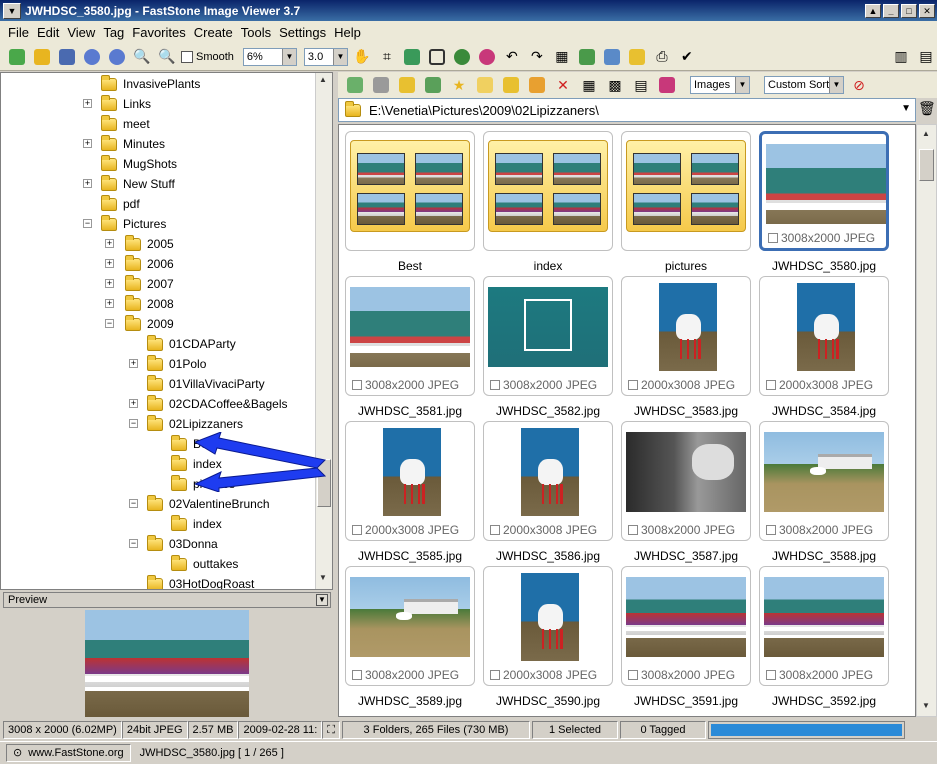  What do you see at coordinates (176, 364) in the screenshot?
I see `tree-item: 01Polo` at bounding box center [176, 364].